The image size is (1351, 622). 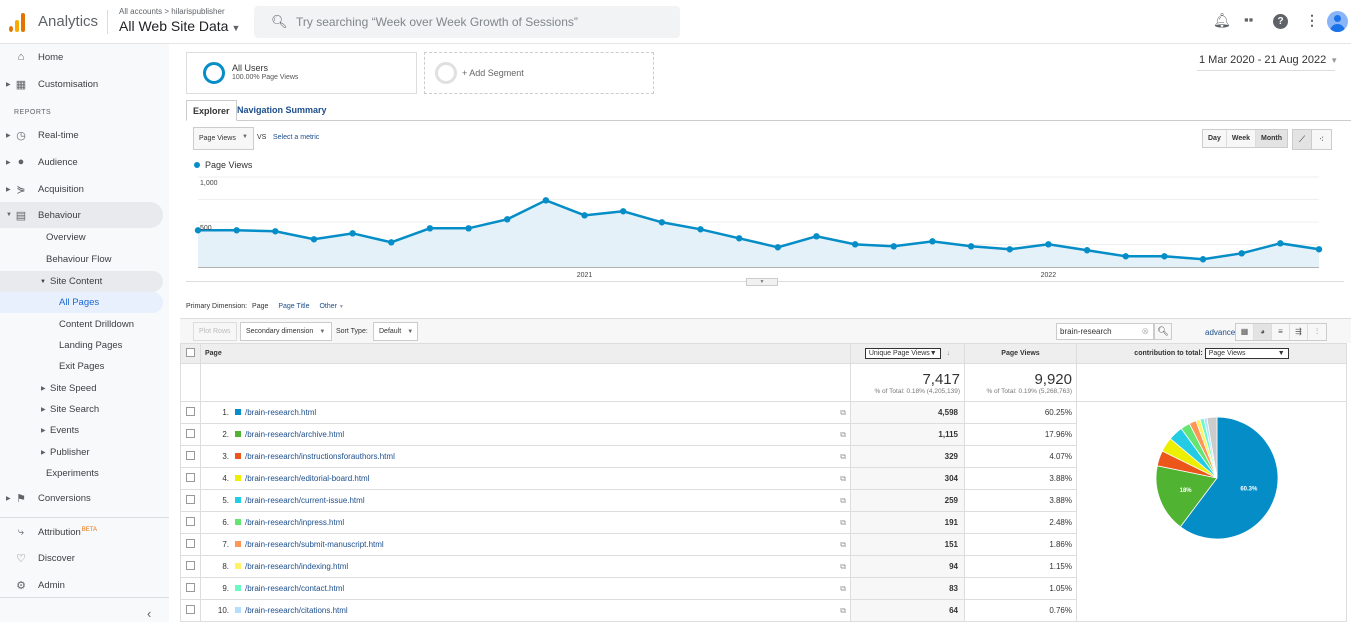 I want to click on select-all-checkbox, so click(x=190, y=352).